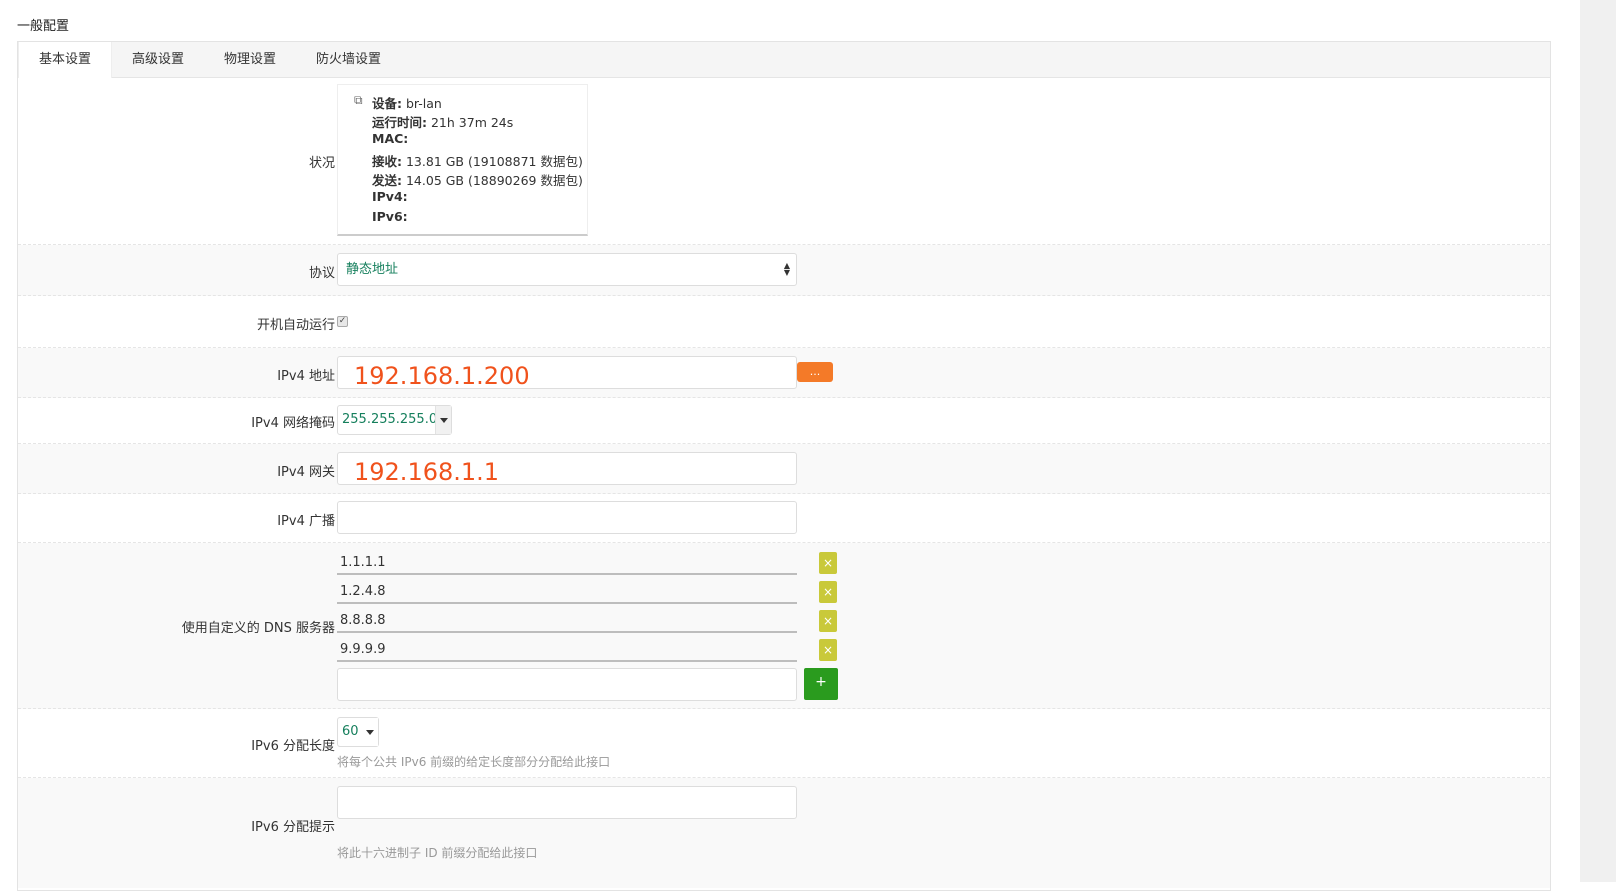 Image resolution: width=1616 pixels, height=891 pixels. I want to click on tab-physical: 物理设置, so click(250, 60).